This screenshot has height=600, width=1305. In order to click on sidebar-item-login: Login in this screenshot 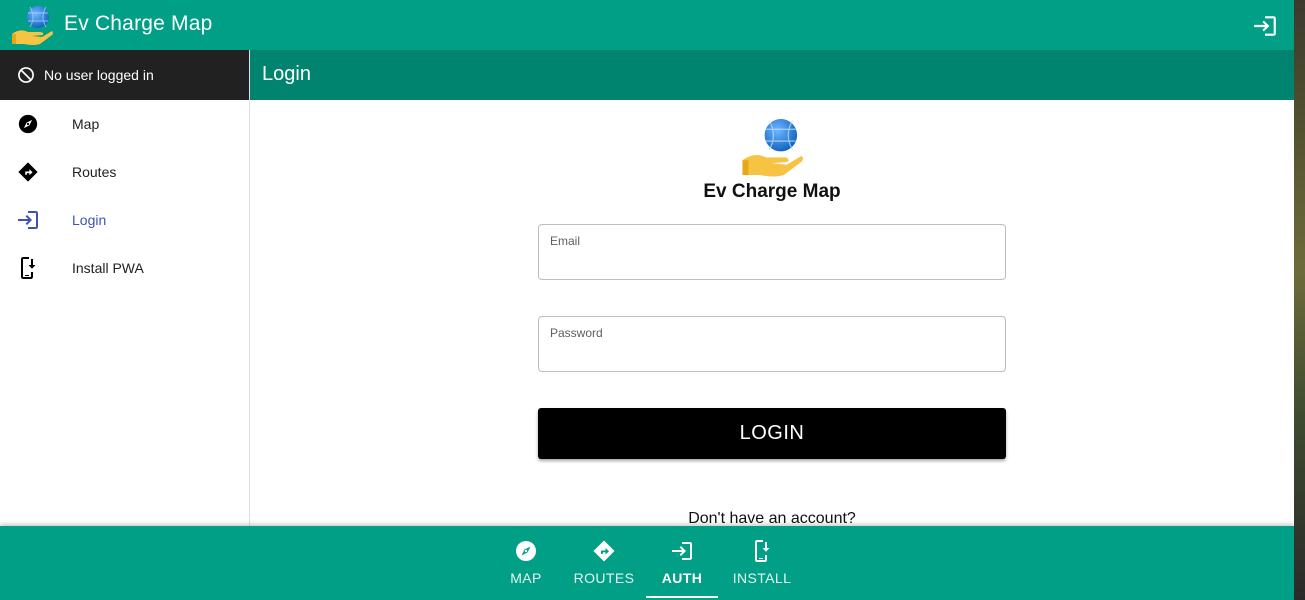, I will do `click(124, 220)`.